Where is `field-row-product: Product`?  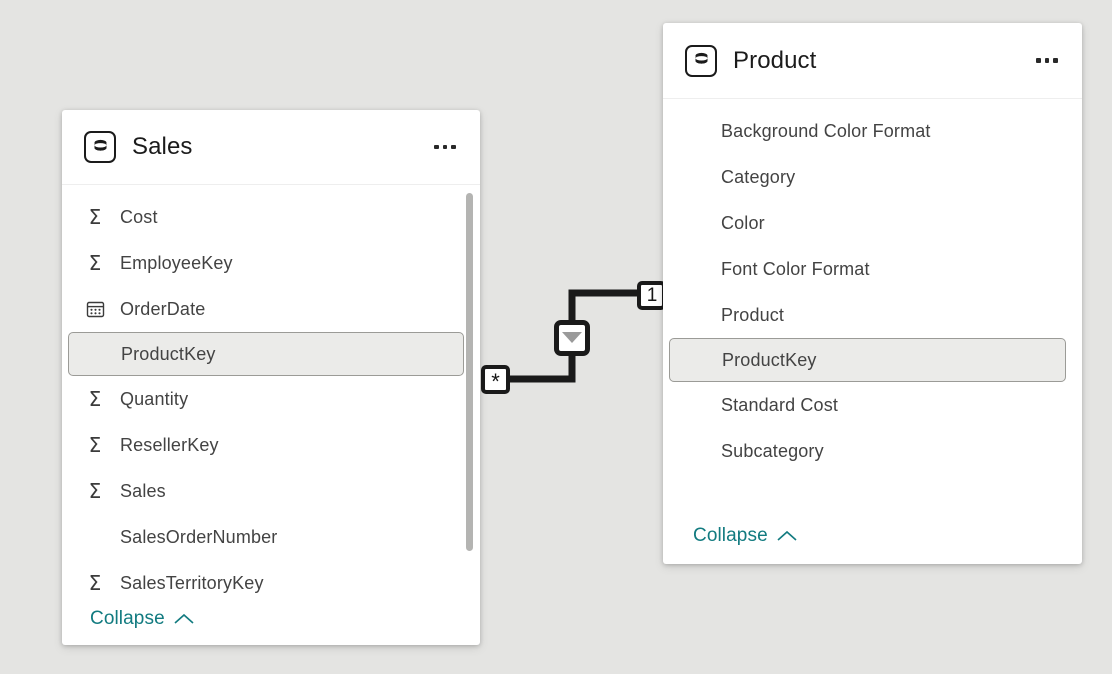 field-row-product: Product is located at coordinates (872, 315).